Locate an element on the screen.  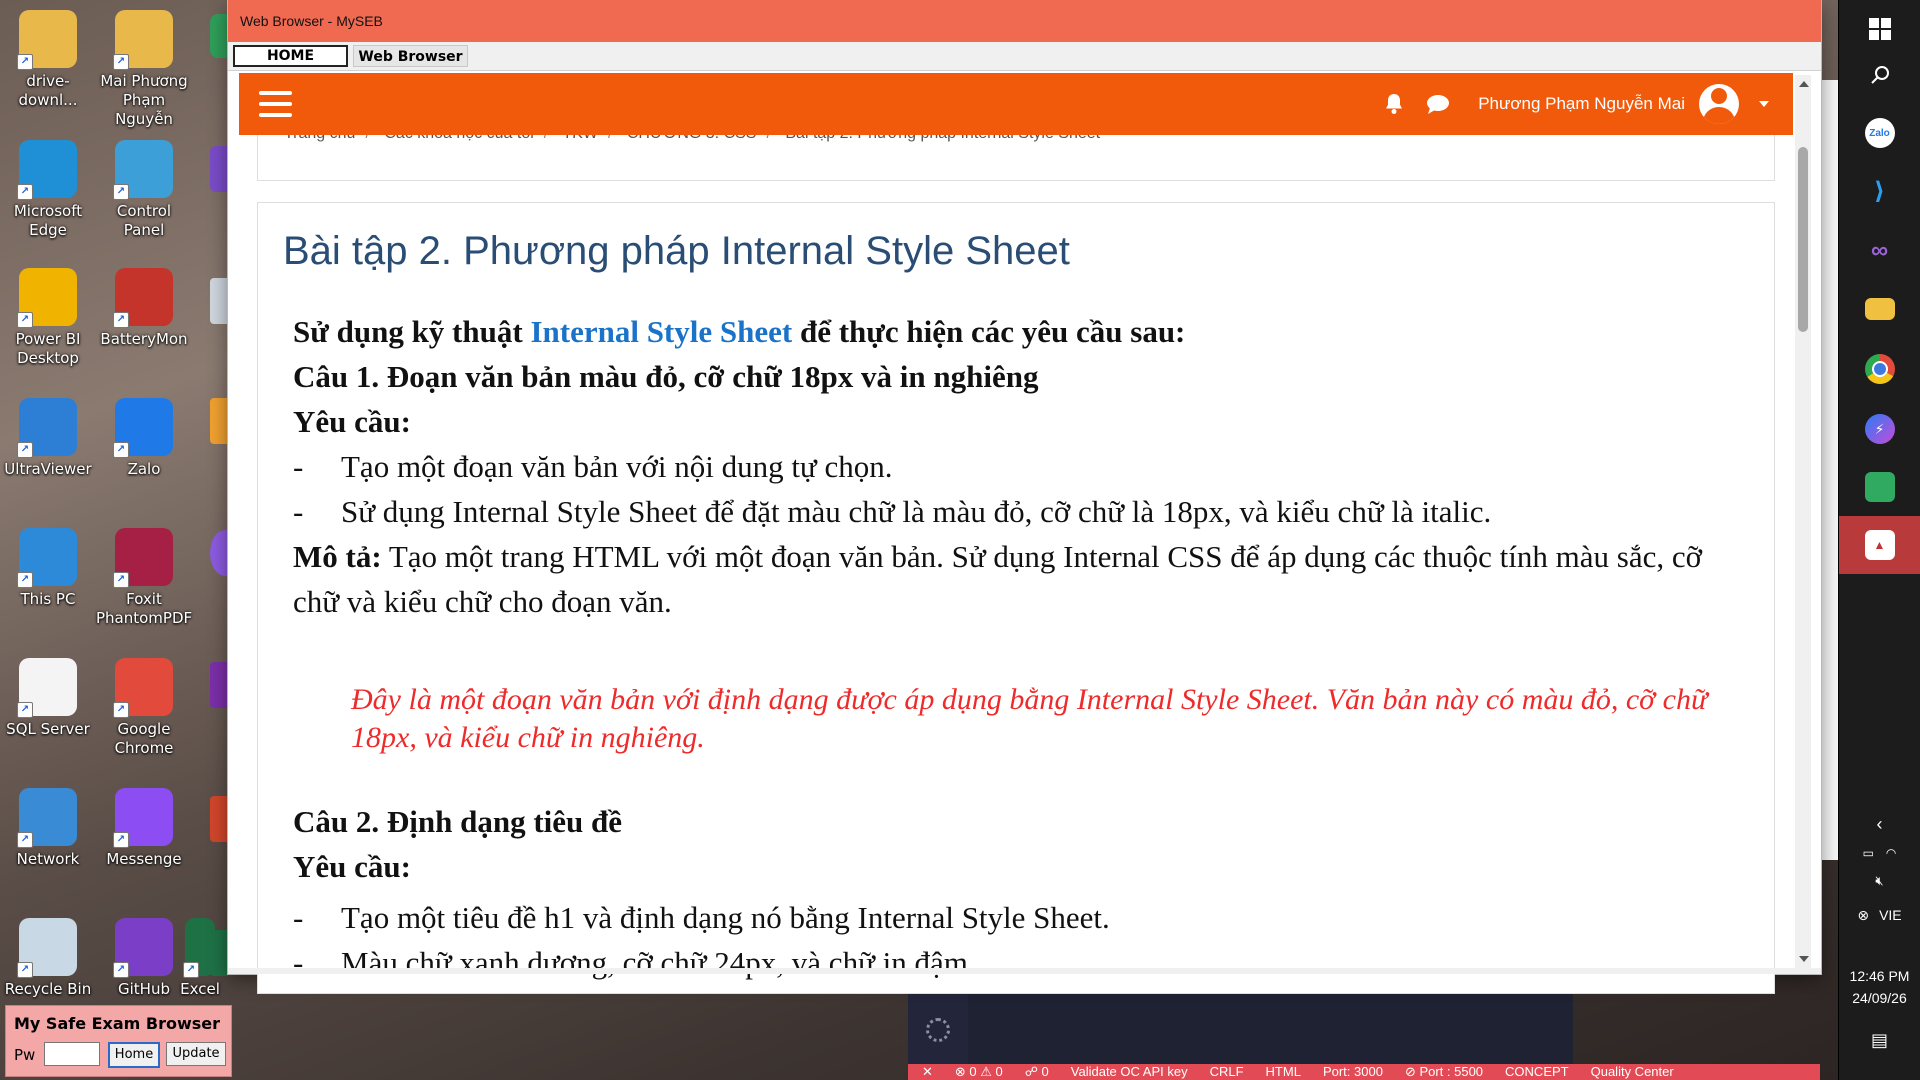
chevron-left-icon: ‹ is located at coordinates (1879, 823).